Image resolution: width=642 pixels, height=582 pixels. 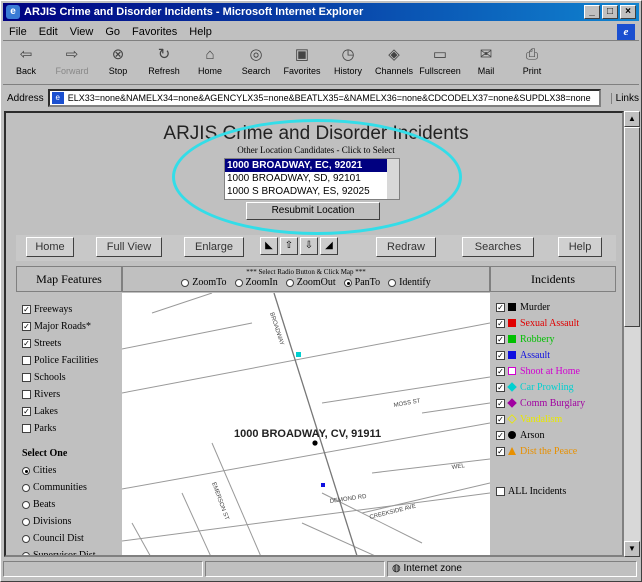 What do you see at coordinates (210, 63) in the screenshot?
I see `home-button: ⌂ Home` at bounding box center [210, 63].